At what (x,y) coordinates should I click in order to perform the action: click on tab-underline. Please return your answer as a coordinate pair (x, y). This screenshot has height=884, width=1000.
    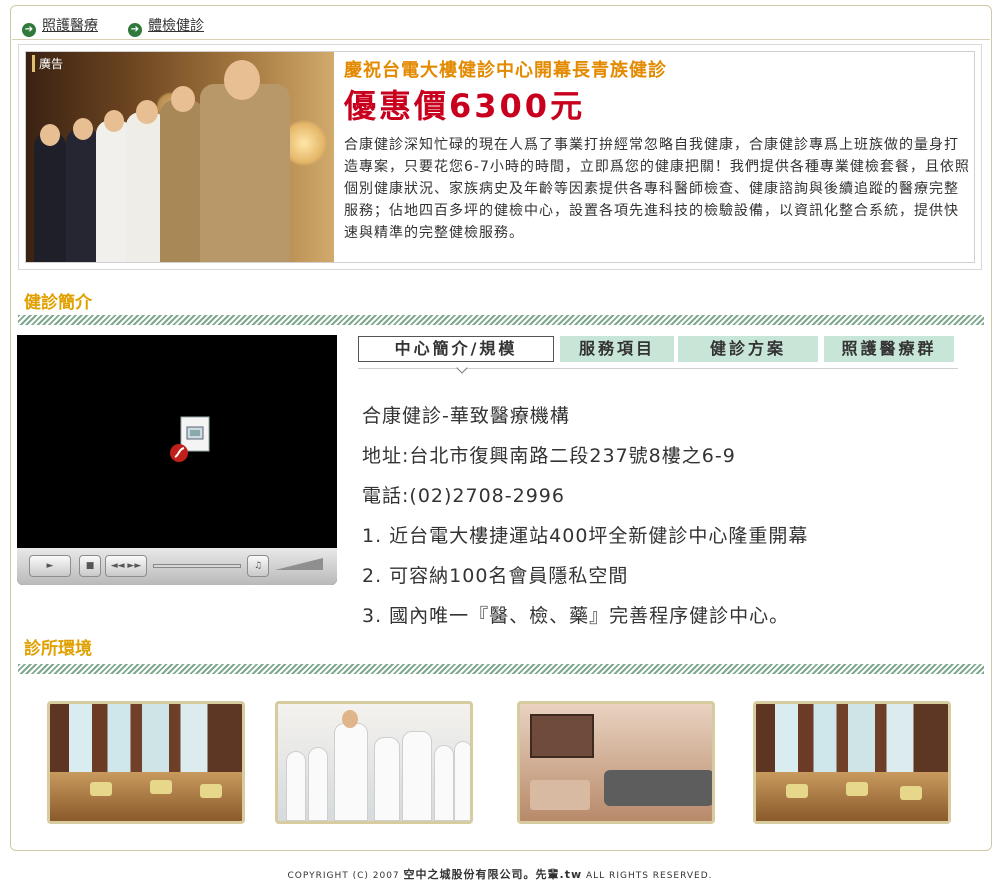
    Looking at the image, I should click on (658, 368).